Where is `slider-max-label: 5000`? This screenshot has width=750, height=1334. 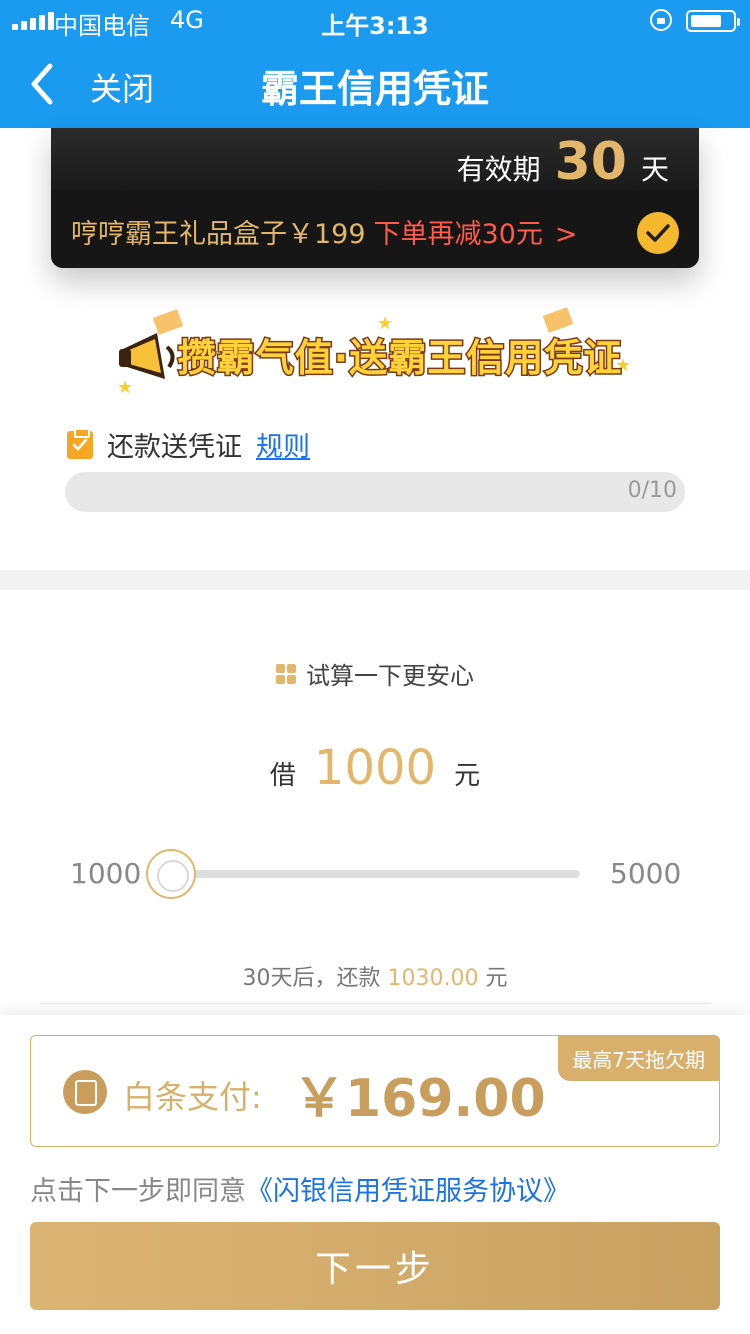 slider-max-label: 5000 is located at coordinates (646, 873).